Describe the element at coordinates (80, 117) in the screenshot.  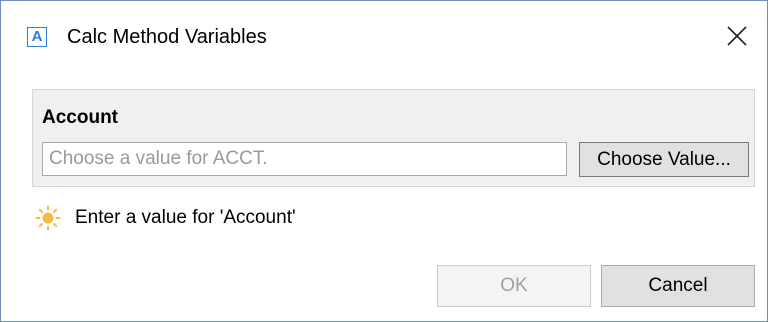
I see `account-label: Account` at that location.